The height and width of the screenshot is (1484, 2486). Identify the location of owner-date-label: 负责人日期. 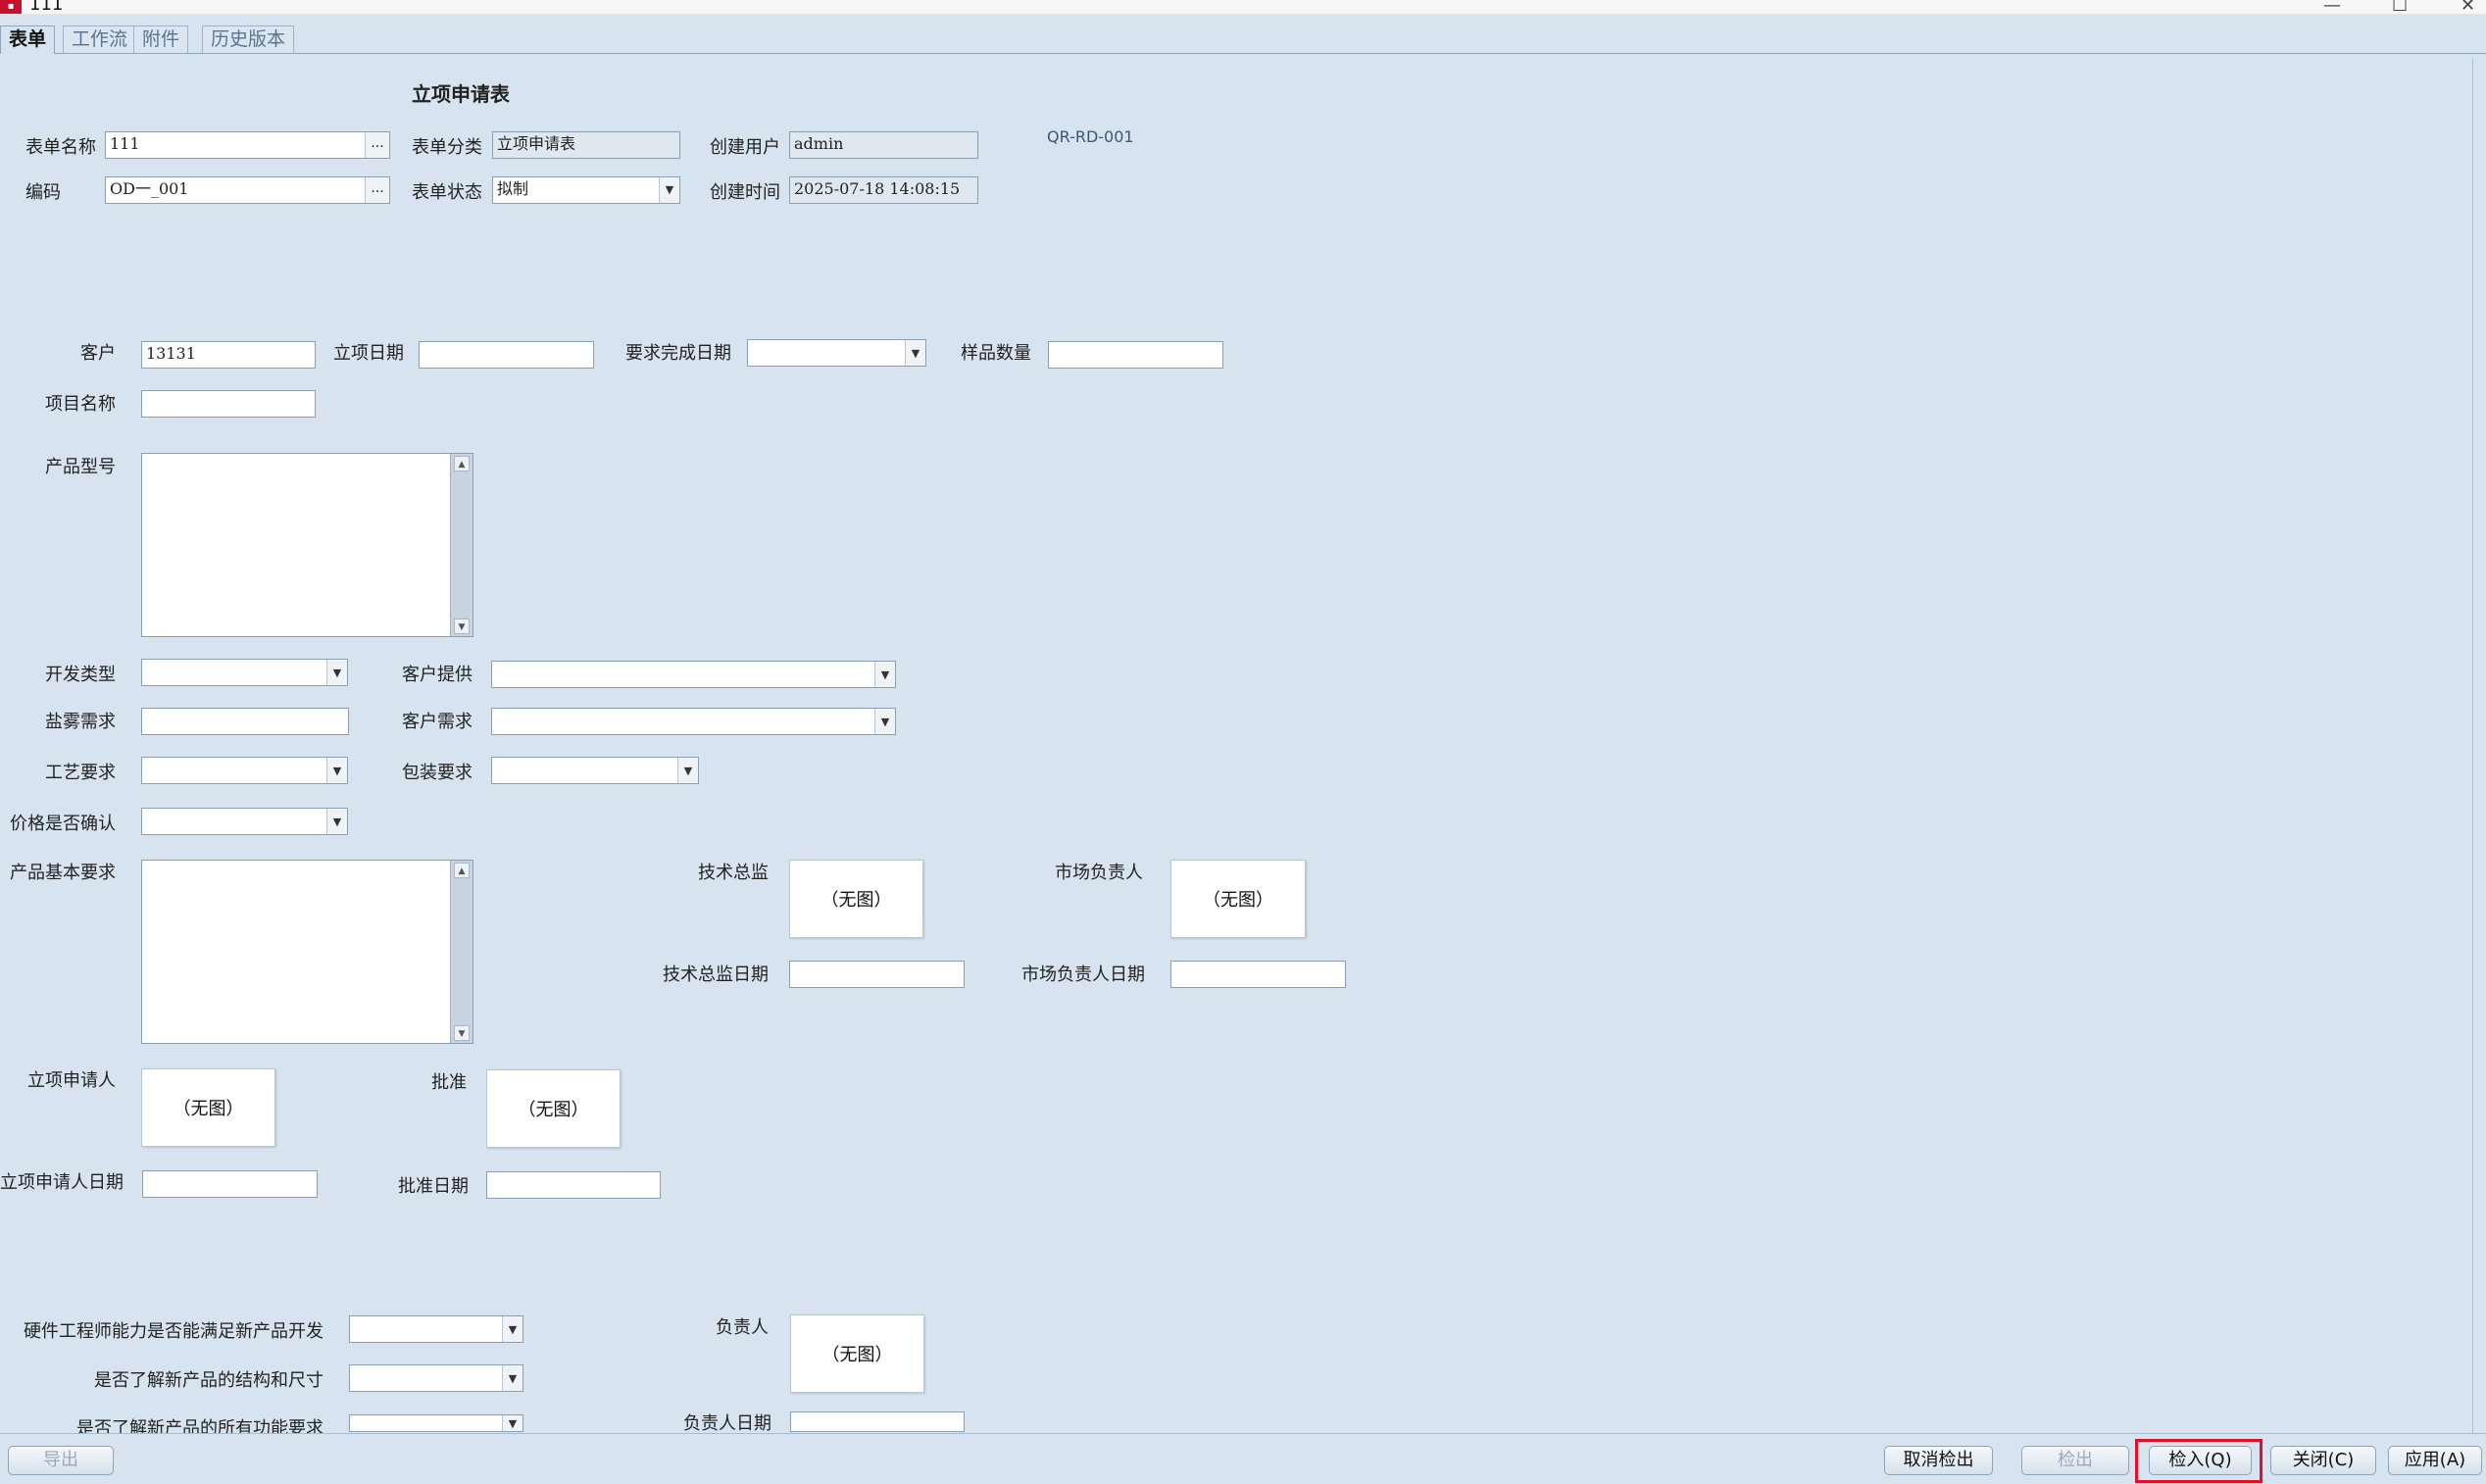
(727, 1424).